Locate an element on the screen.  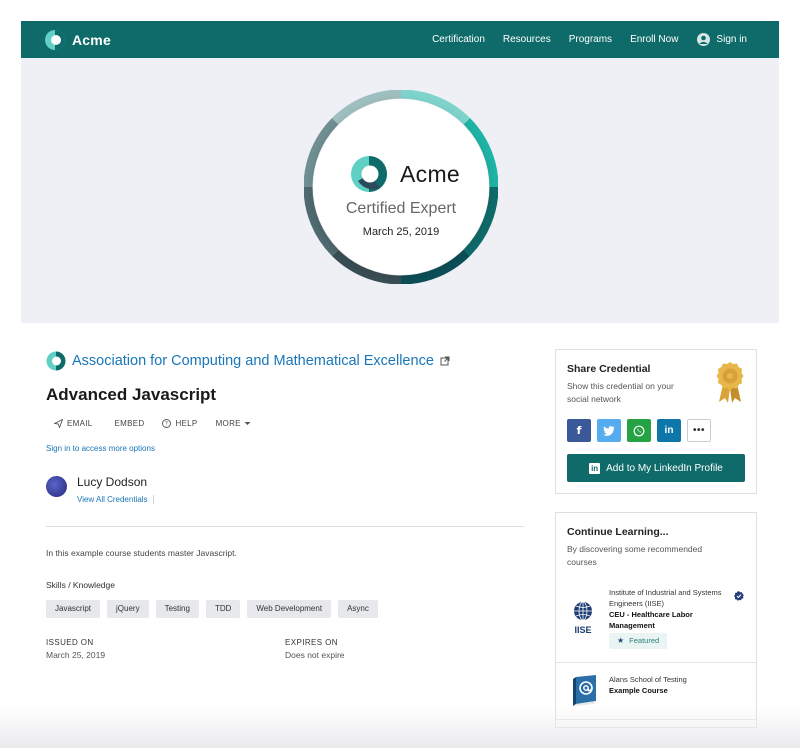
signin-more-link: Sign in to access more options is located at coordinates (100, 448).